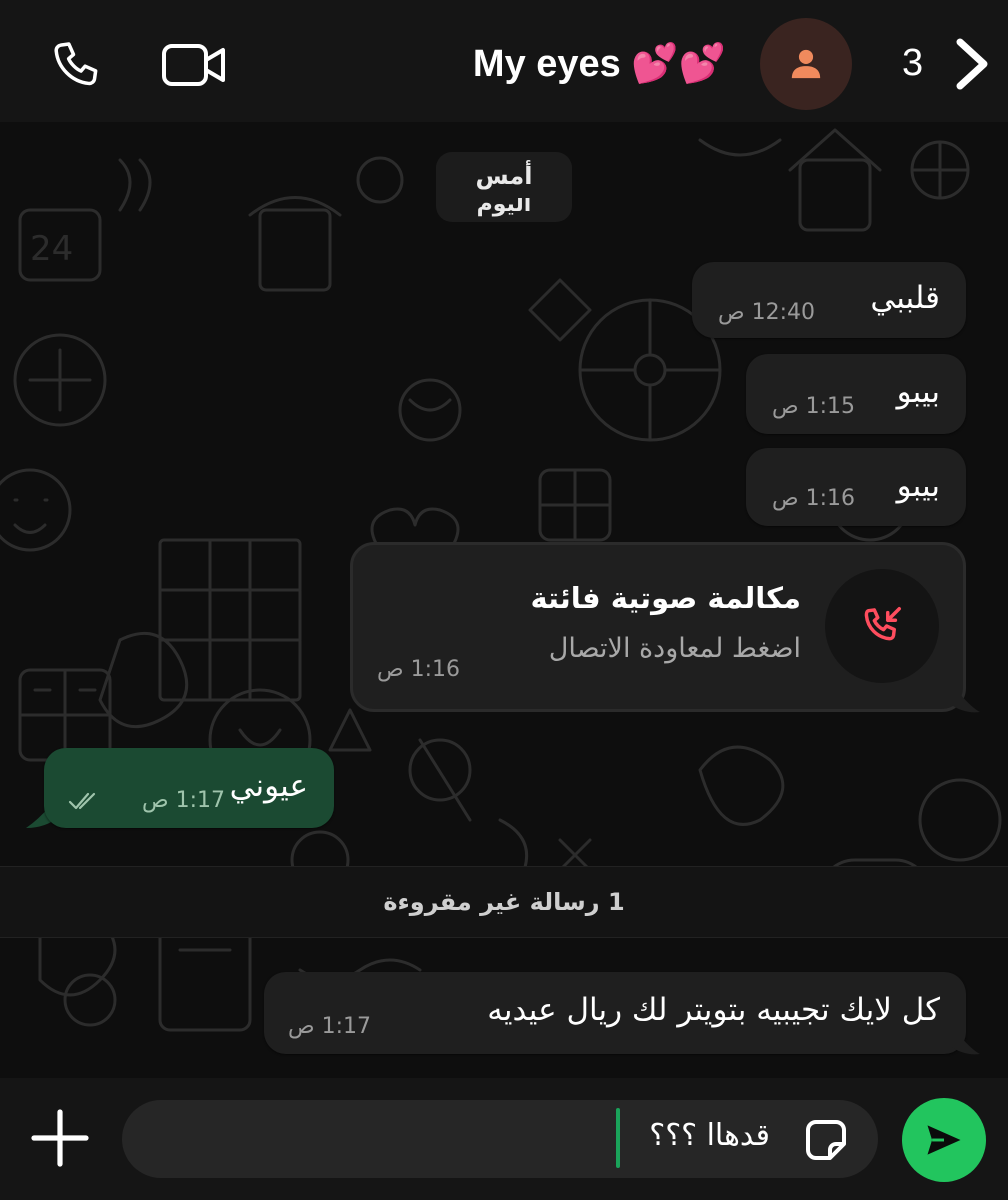 The height and width of the screenshot is (1200, 1008). I want to click on avatar, so click(806, 64).